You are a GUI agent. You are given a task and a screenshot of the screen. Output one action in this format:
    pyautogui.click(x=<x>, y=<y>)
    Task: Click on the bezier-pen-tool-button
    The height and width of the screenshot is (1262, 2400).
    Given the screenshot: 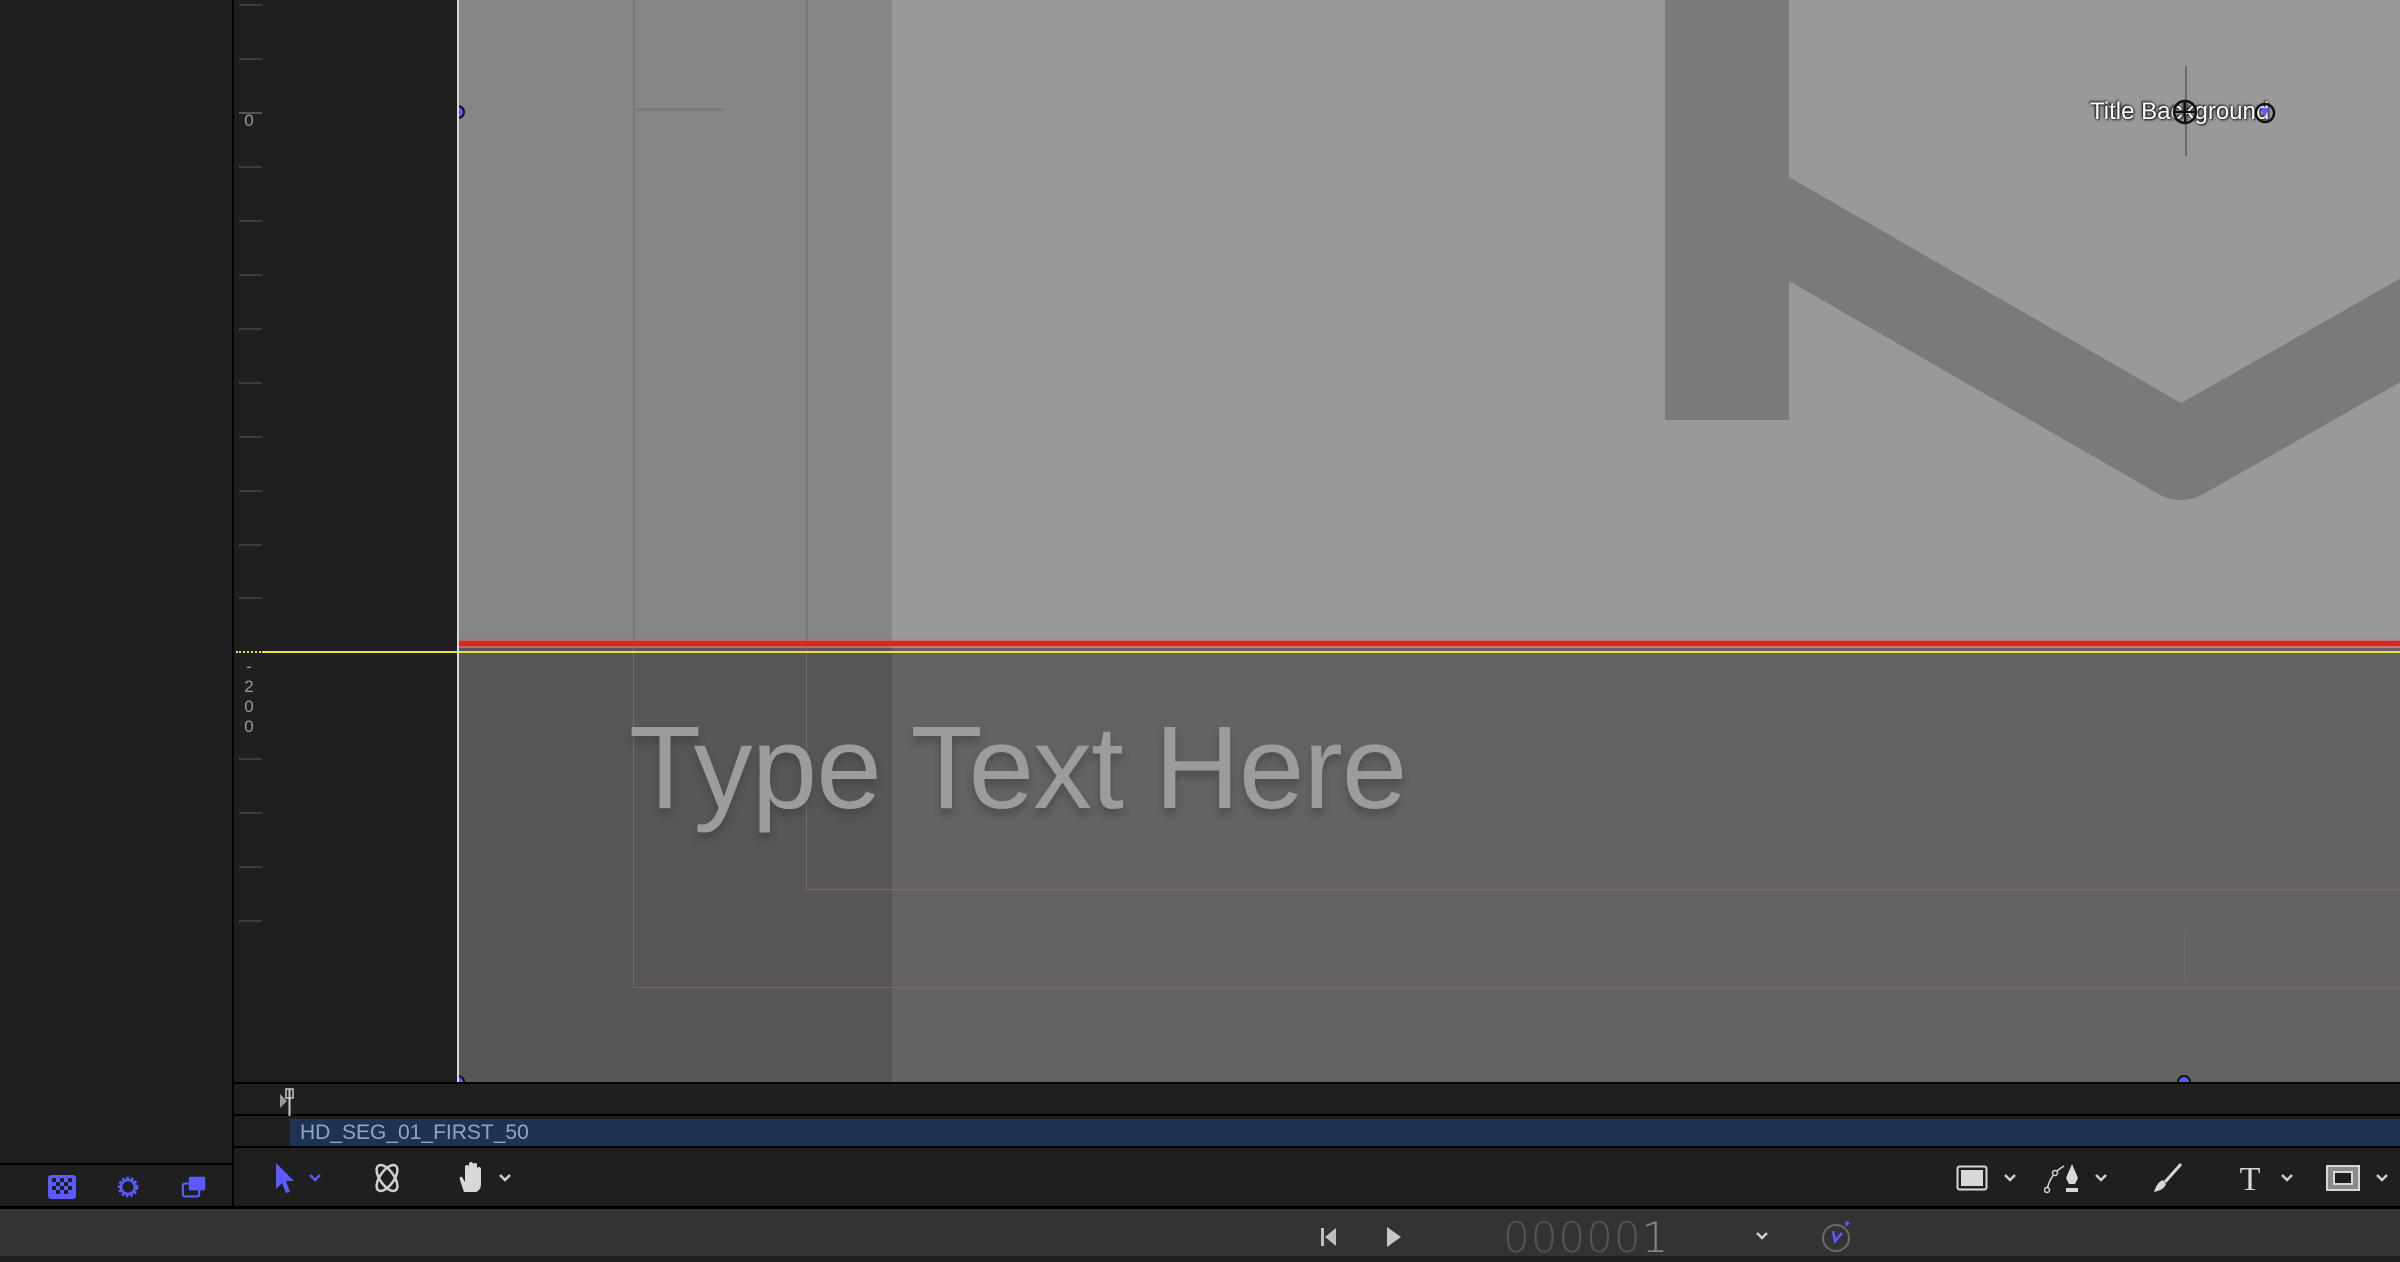 What is the action you would take?
    pyautogui.click(x=2076, y=1178)
    